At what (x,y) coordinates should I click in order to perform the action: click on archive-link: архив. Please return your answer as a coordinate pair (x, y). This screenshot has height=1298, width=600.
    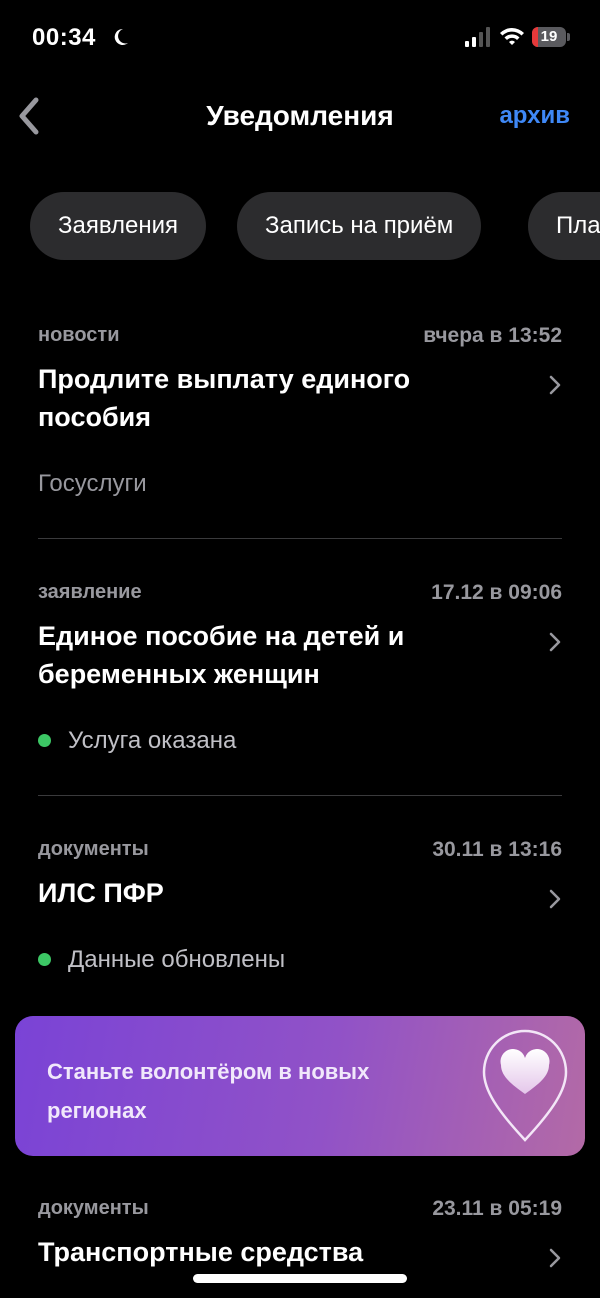
    Looking at the image, I should click on (534, 116).